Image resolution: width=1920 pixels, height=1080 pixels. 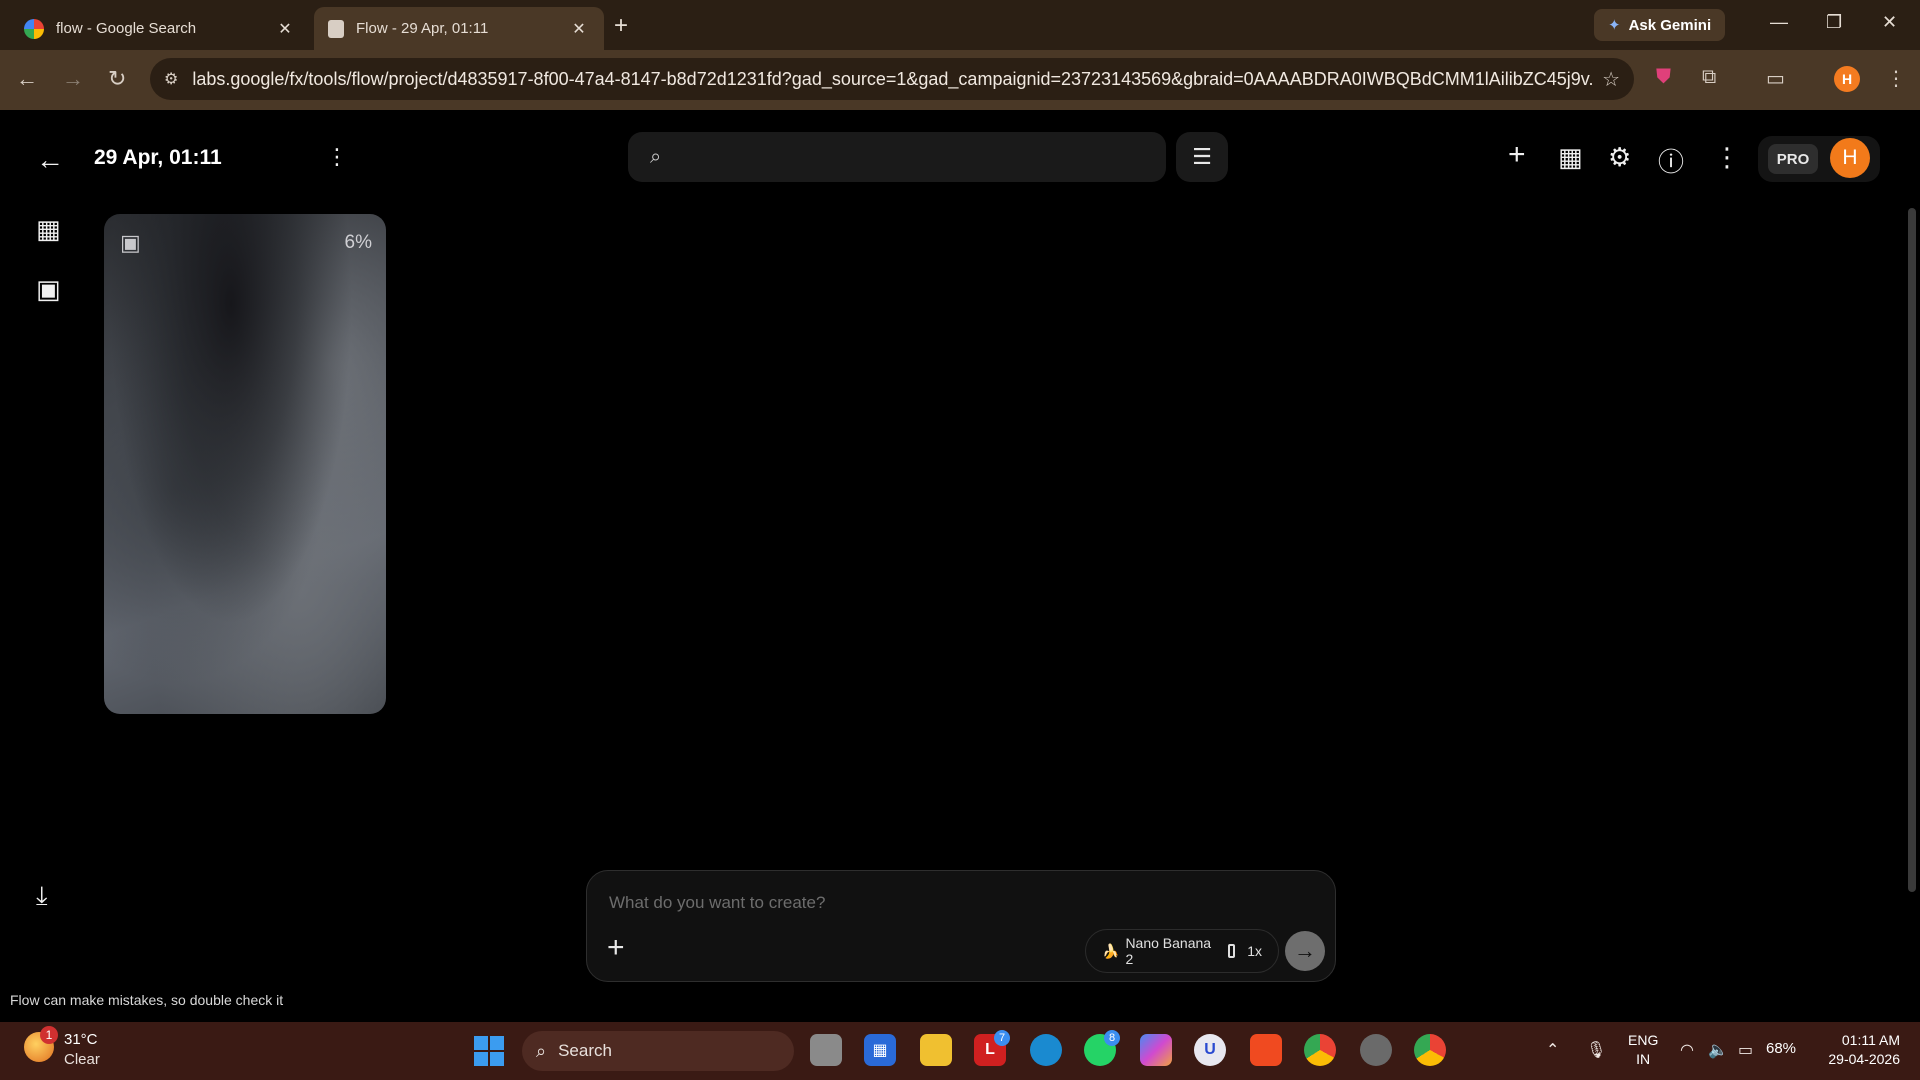 I want to click on tab-title: flow - Google Search, so click(x=126, y=28).